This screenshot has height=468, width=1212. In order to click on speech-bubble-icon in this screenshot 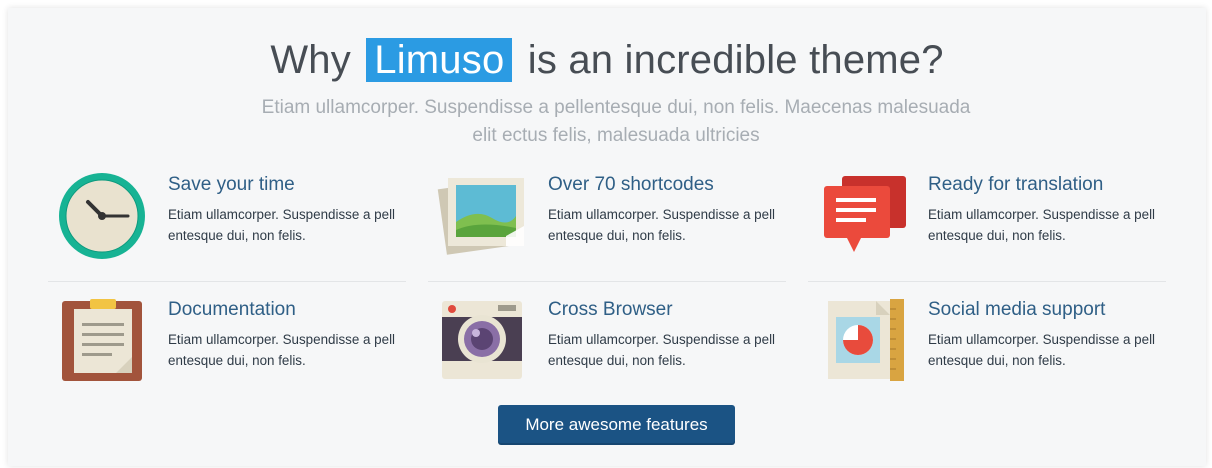, I will do `click(866, 215)`.